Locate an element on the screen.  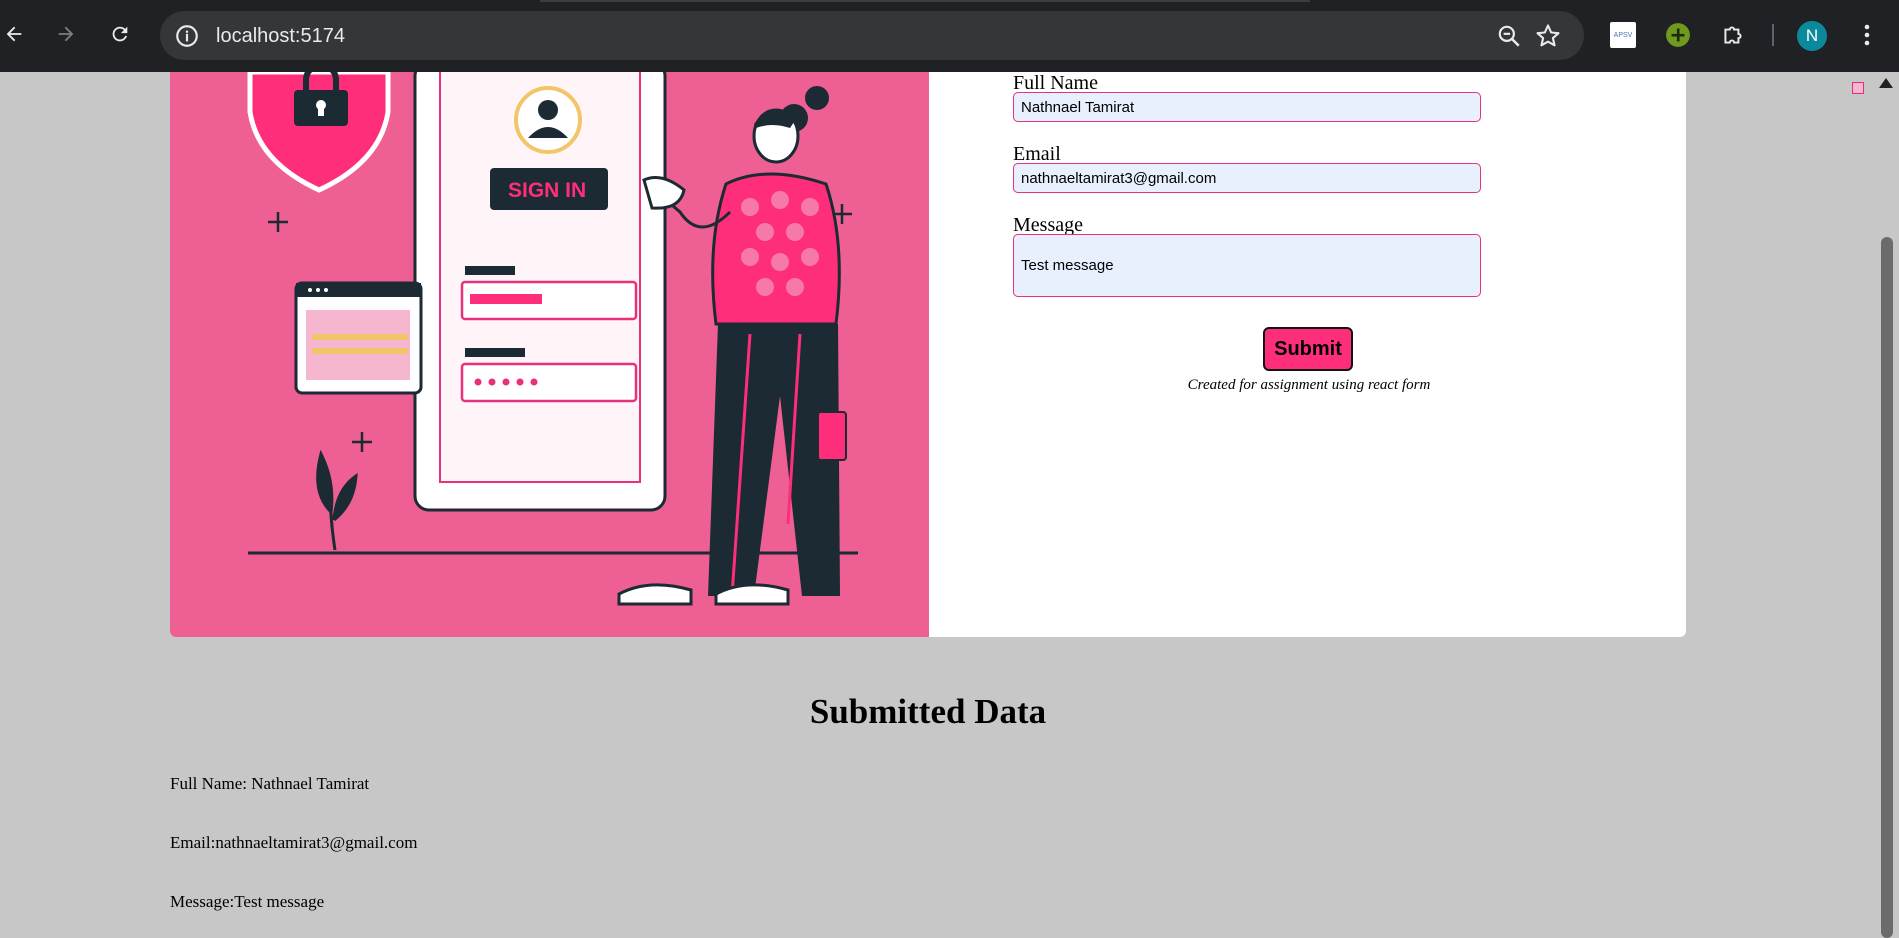
submitted-message: Message:Test message is located at coordinates (247, 901).